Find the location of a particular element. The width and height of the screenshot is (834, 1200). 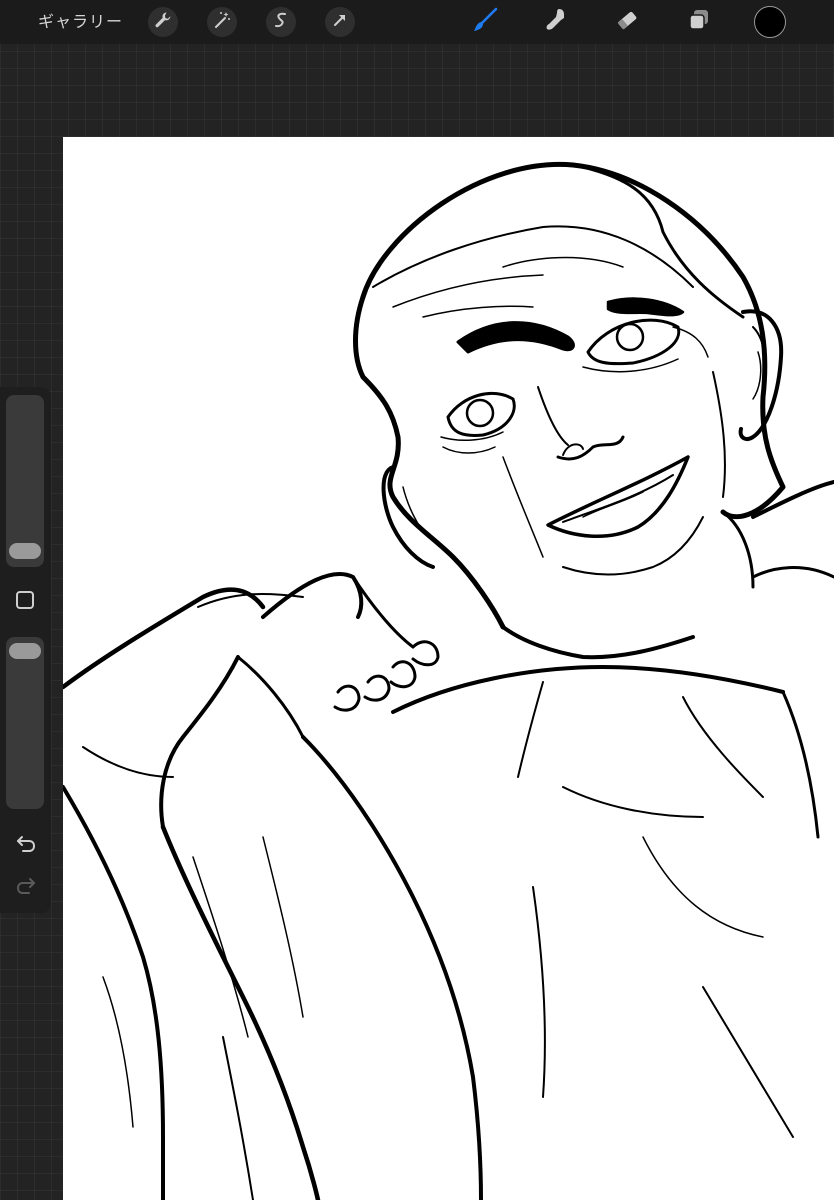

left-sidebar is located at coordinates (25, 650).